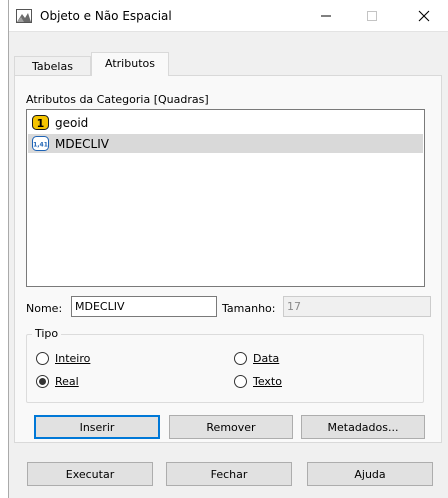 This screenshot has height=498, width=448. Describe the element at coordinates (47, 333) in the screenshot. I see `type-group-title: Tipo` at that location.